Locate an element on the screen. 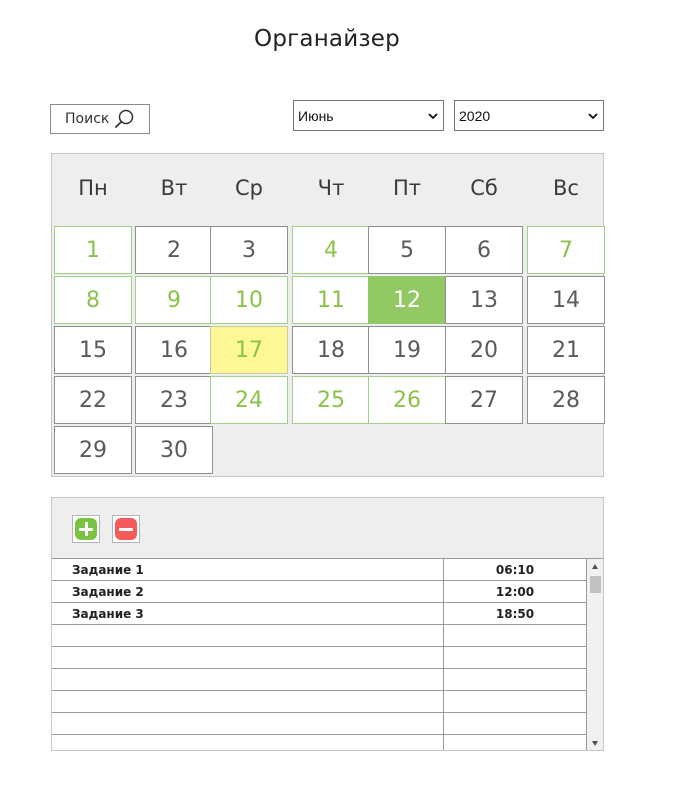  task-name: Задание 3 is located at coordinates (108, 614).